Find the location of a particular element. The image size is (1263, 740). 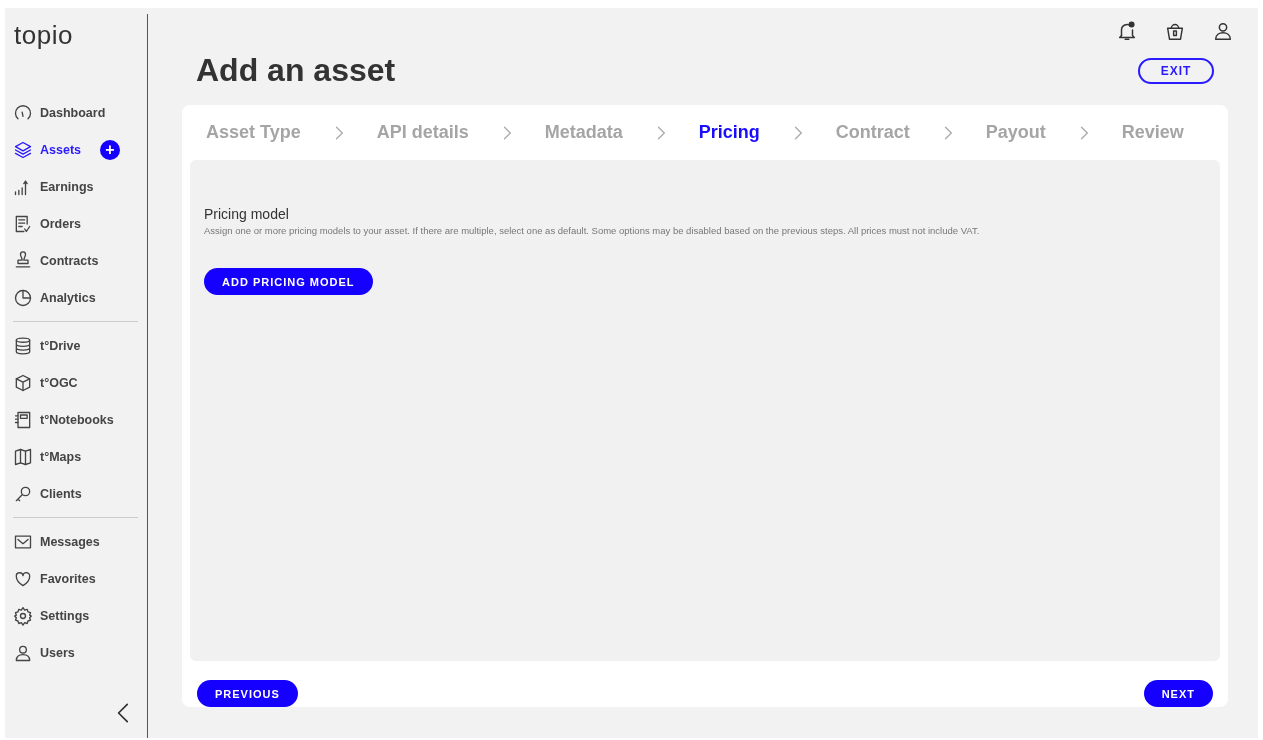

sidebar-item: t°Notebooks is located at coordinates (75, 419).